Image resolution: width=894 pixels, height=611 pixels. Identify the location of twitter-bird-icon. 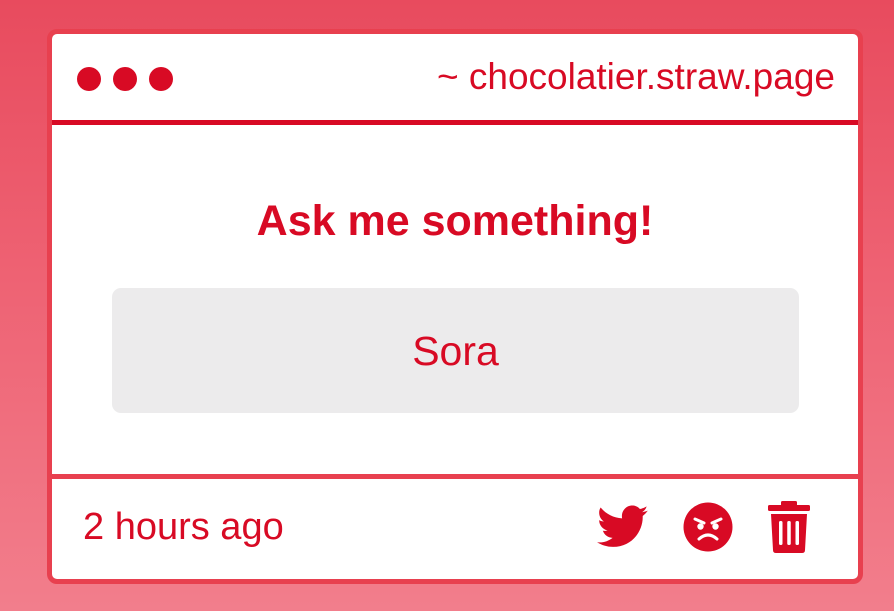
(623, 526).